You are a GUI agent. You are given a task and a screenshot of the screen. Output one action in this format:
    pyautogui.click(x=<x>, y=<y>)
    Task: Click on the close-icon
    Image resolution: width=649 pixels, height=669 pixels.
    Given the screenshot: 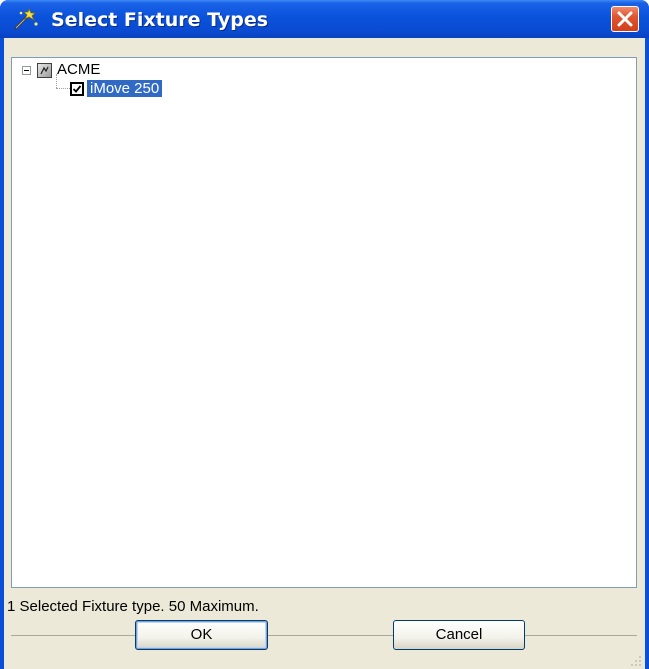 What is the action you would take?
    pyautogui.click(x=625, y=19)
    